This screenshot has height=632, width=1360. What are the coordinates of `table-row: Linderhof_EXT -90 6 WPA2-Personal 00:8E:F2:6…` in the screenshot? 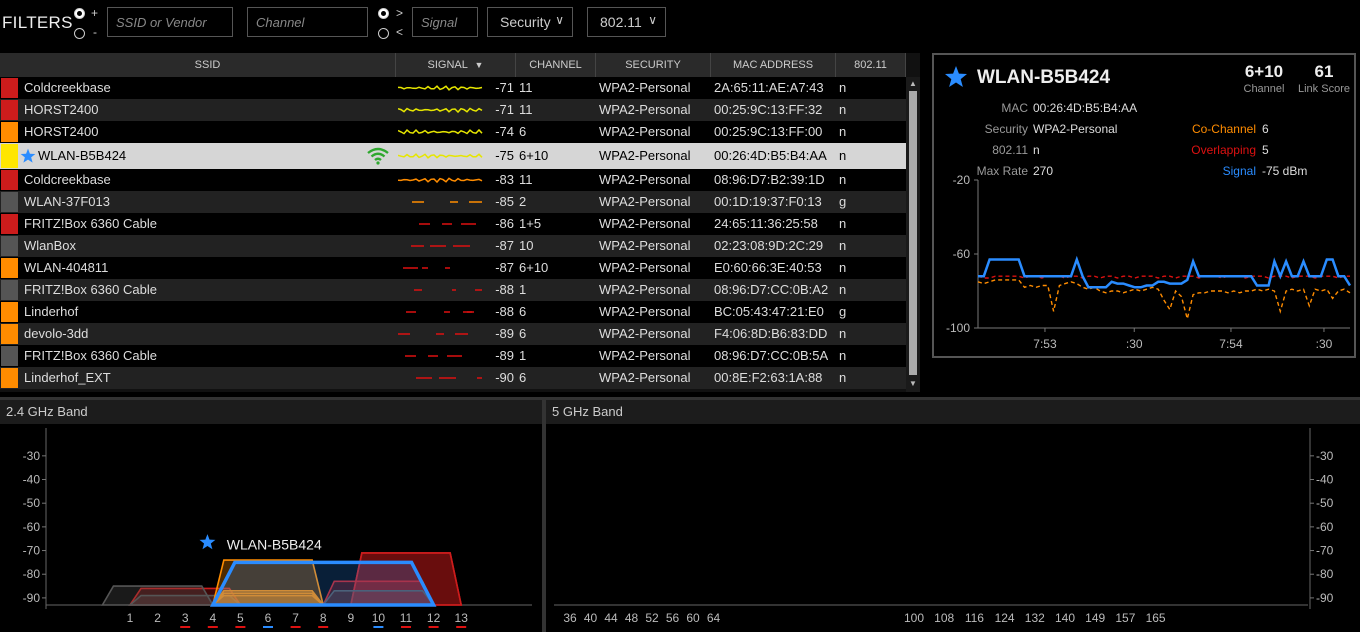 It's located at (453, 378).